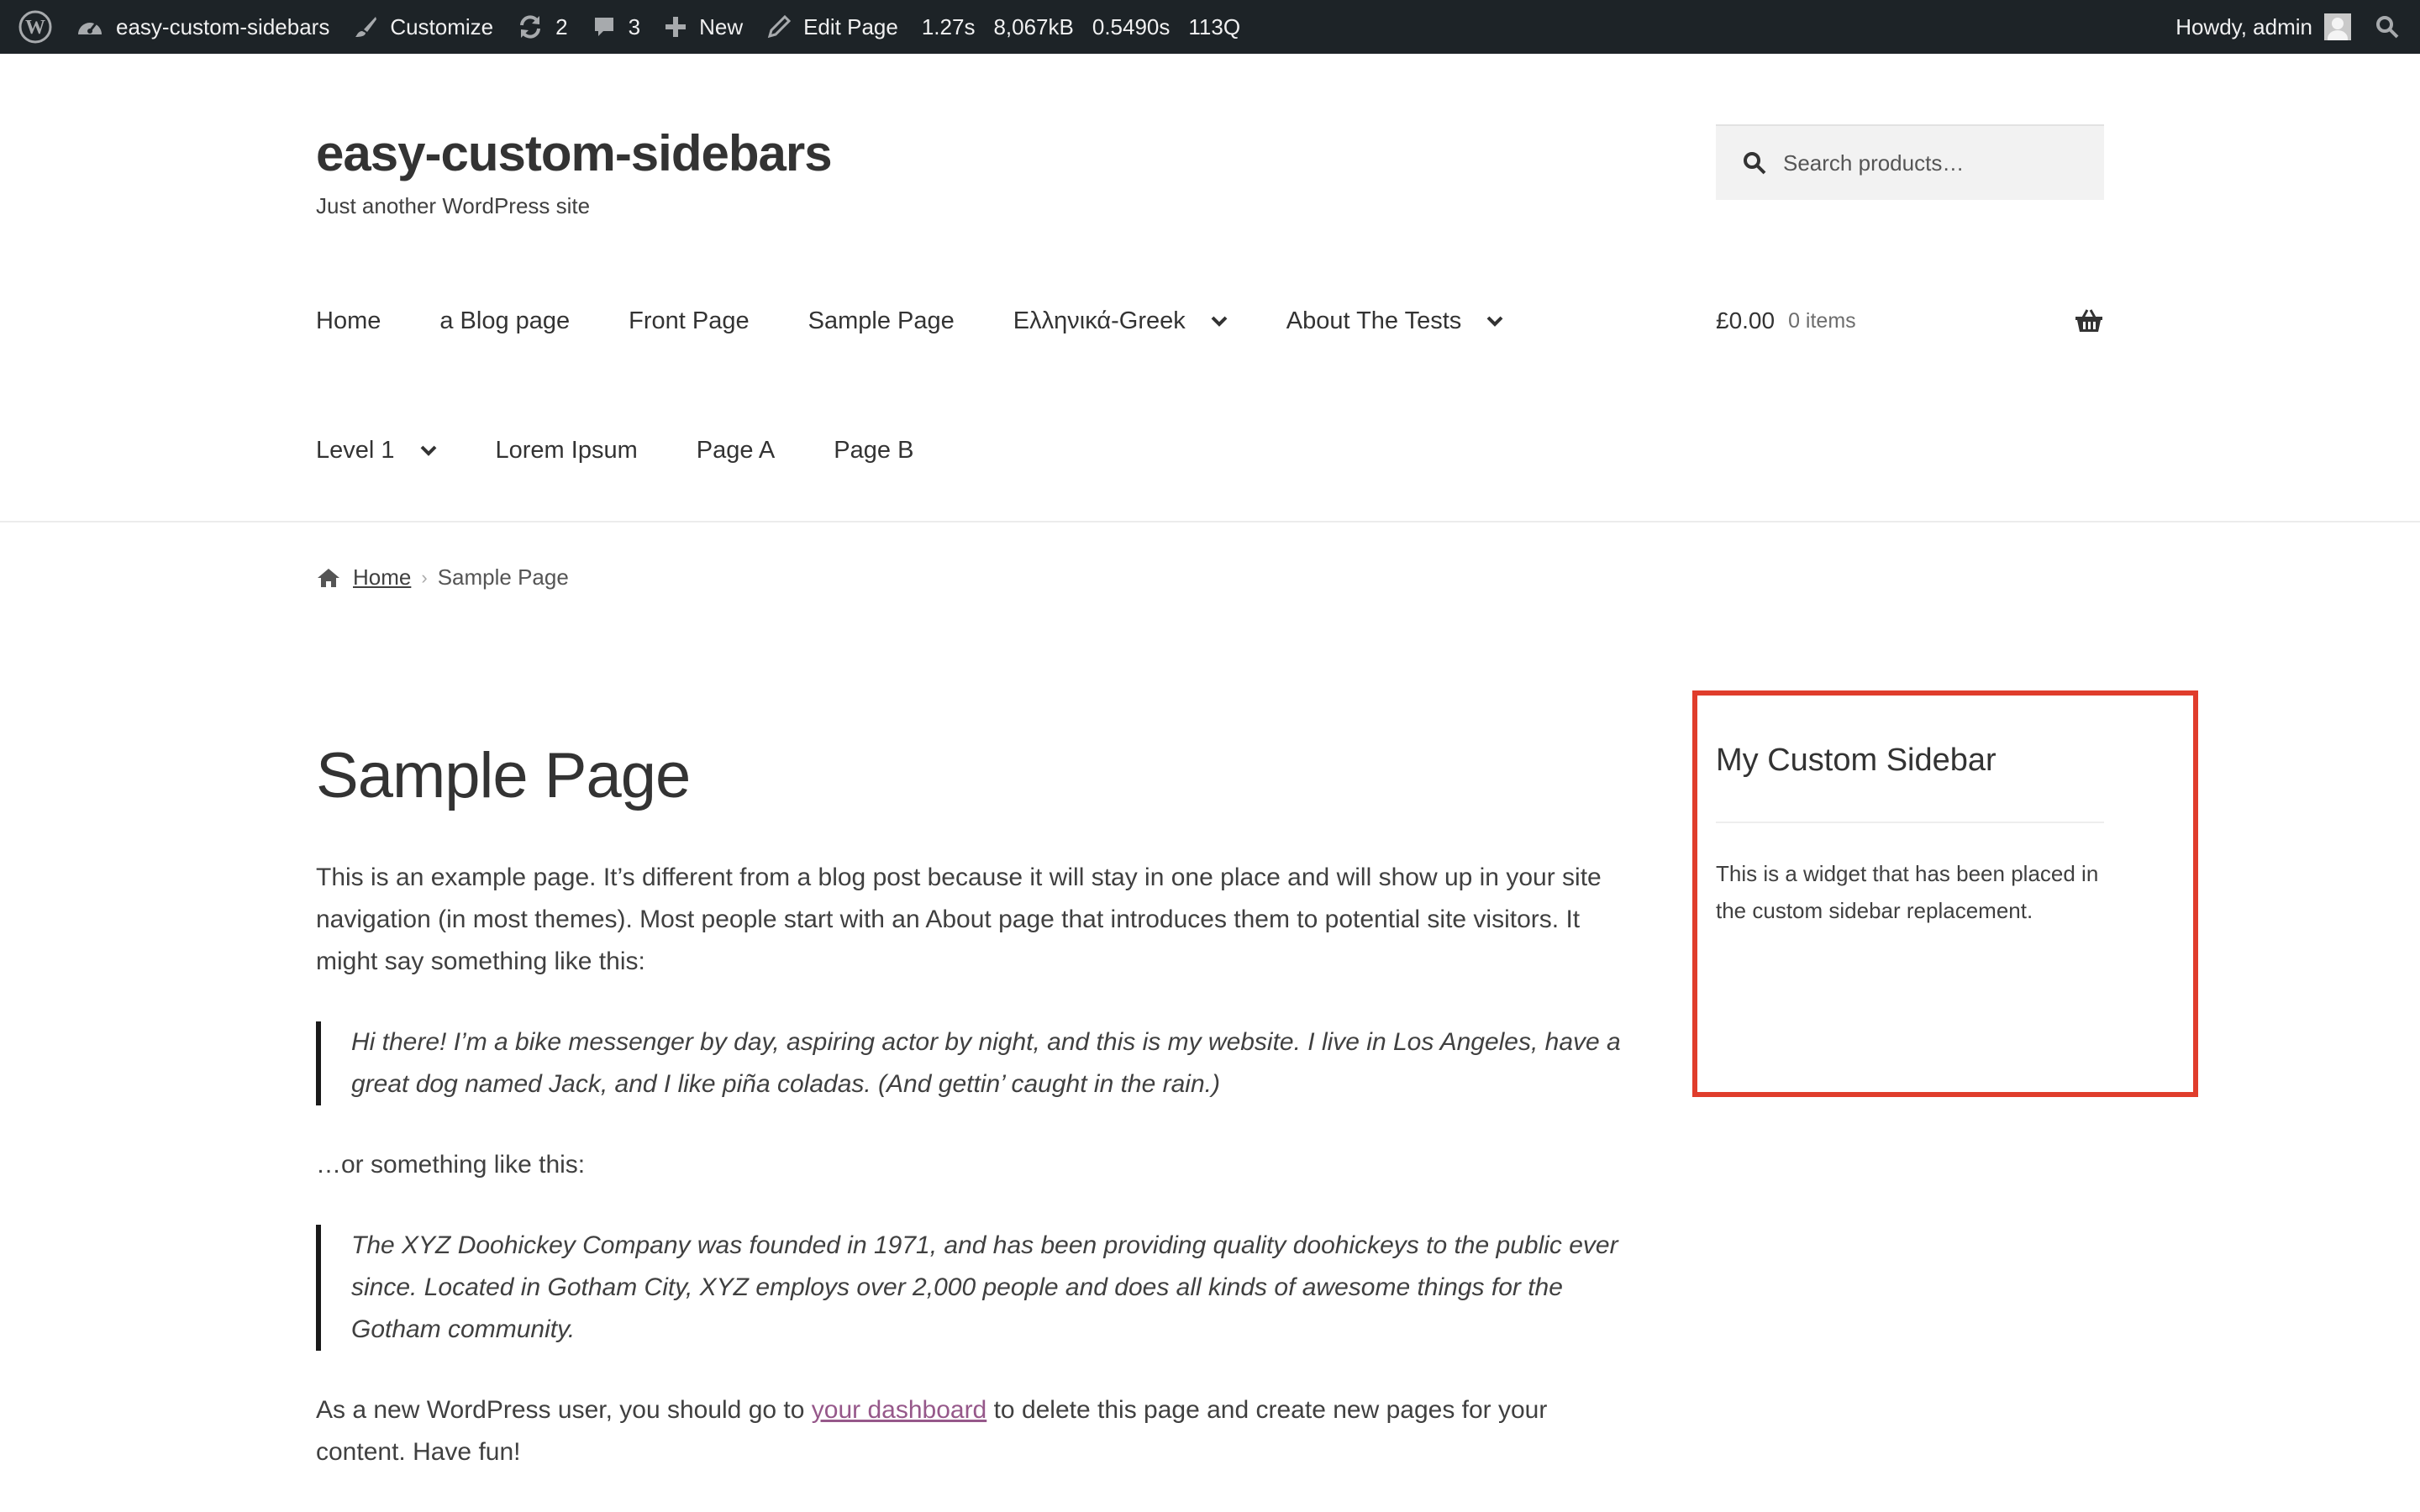 This screenshot has height=1512, width=2420. What do you see at coordinates (881, 321) in the screenshot?
I see `nav-item-sample-page: Sample Page` at bounding box center [881, 321].